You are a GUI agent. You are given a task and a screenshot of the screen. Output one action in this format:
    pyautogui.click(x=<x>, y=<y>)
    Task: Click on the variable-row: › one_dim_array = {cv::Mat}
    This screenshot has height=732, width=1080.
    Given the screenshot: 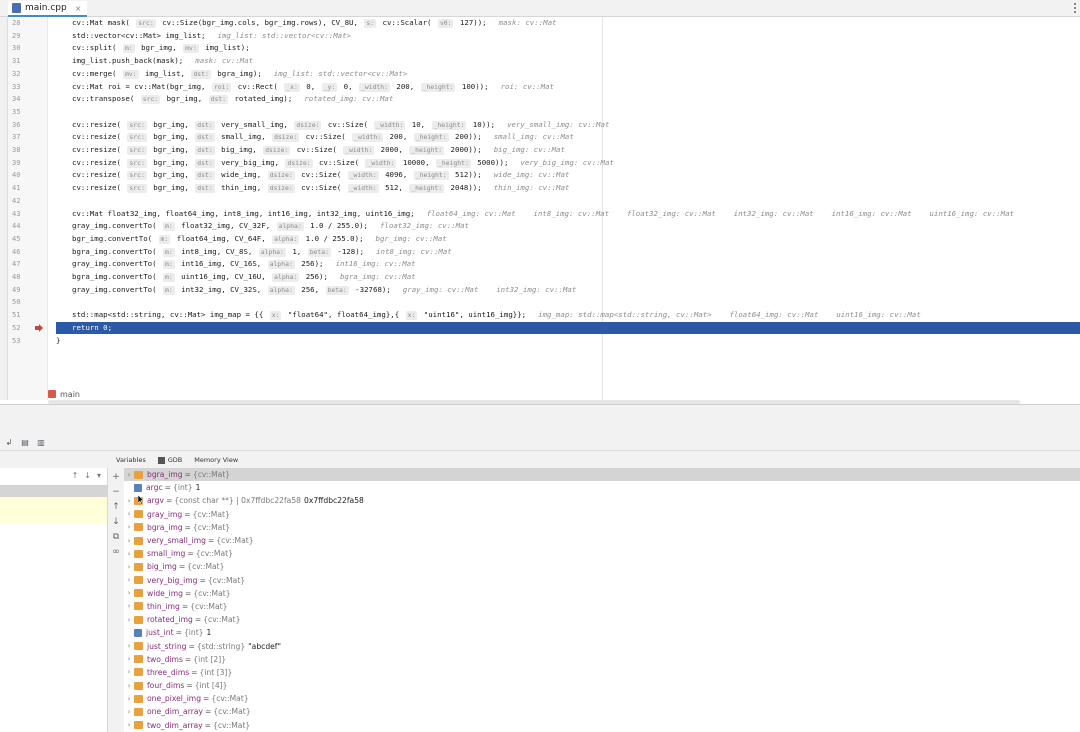 What is the action you would take?
    pyautogui.click(x=602, y=711)
    